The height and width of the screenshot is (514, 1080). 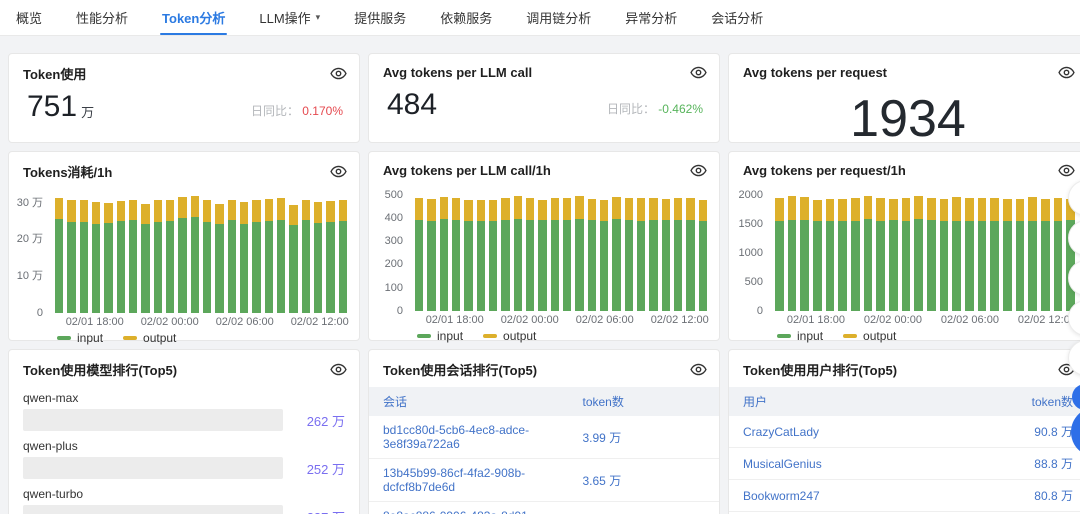 What do you see at coordinates (818, 432) in the screenshot?
I see `user-link: CrazyCatLady` at bounding box center [818, 432].